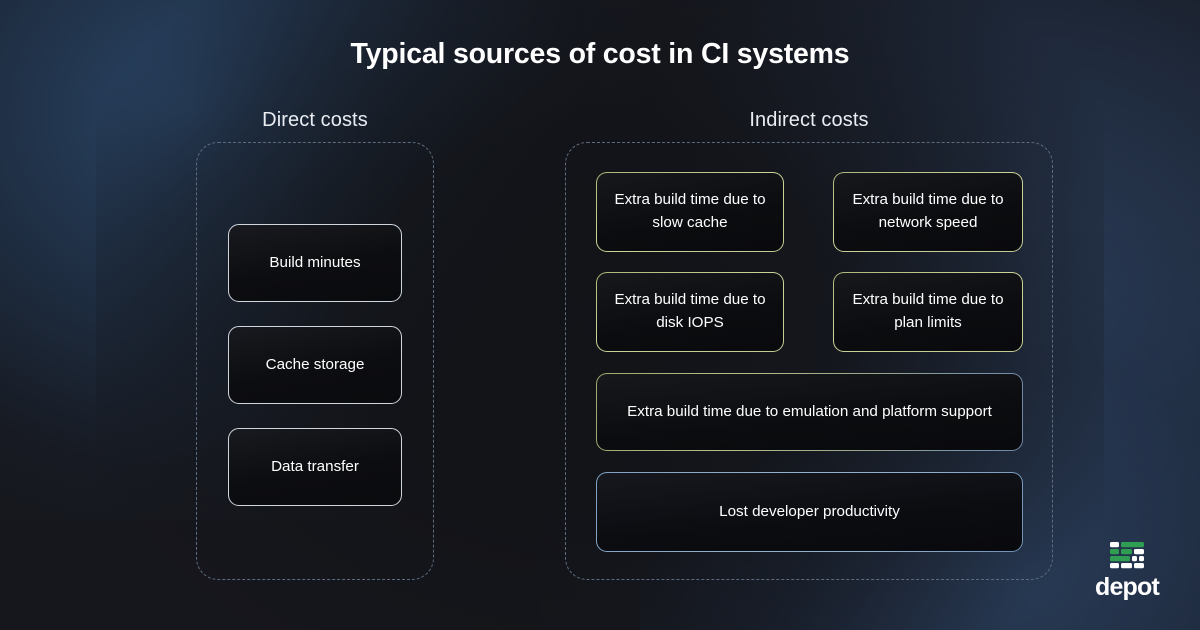  I want to click on indirect-costs-heading: Indirect costs, so click(809, 120).